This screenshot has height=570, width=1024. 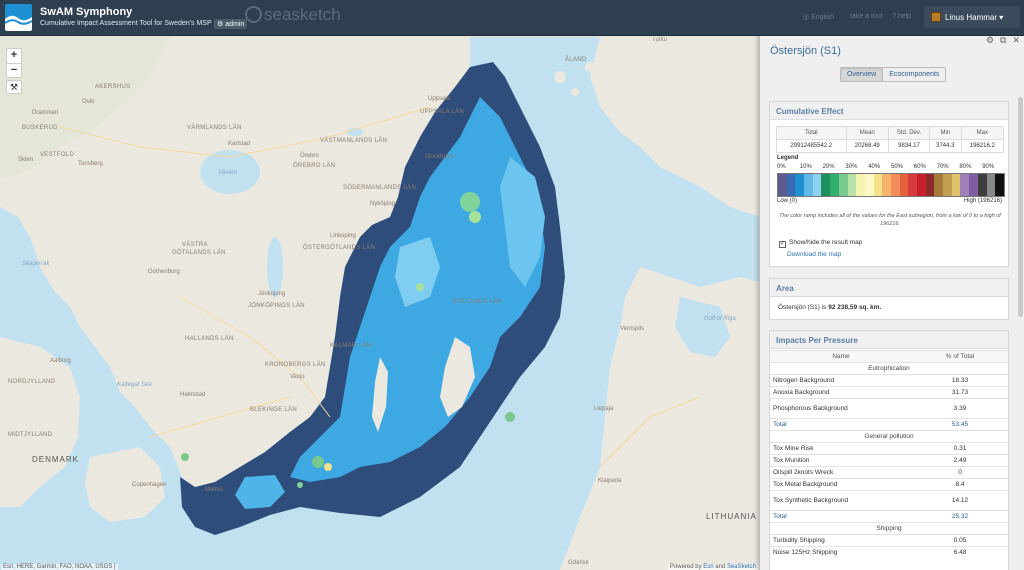 I want to click on area-heading: Area, so click(x=889, y=288).